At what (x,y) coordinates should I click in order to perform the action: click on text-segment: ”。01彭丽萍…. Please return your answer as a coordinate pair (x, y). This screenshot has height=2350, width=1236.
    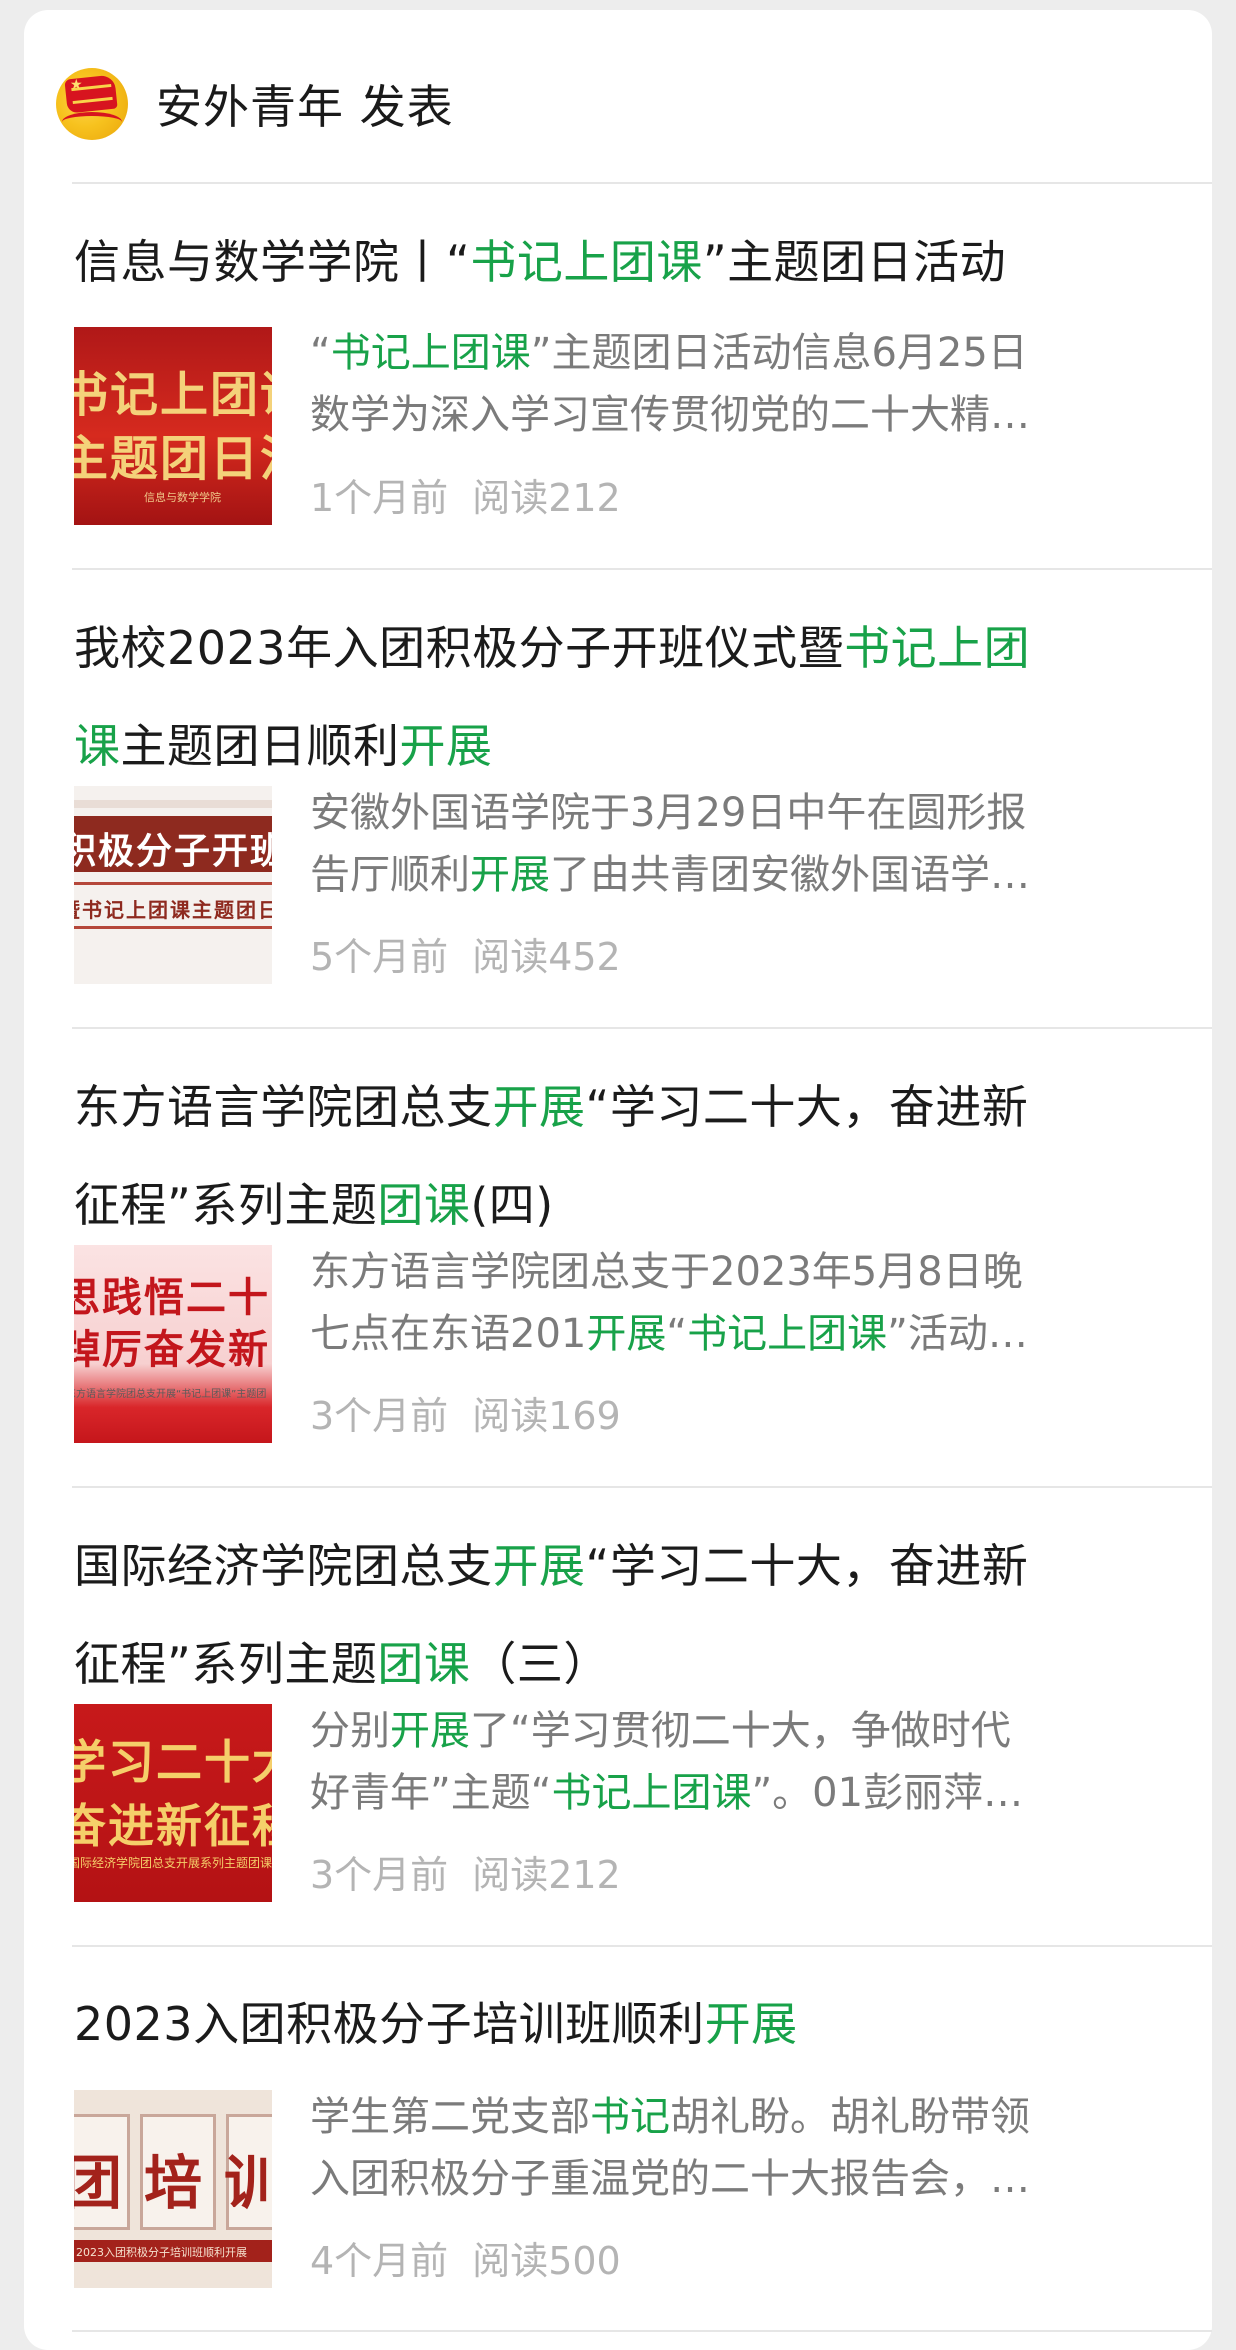
    Looking at the image, I should click on (887, 1793).